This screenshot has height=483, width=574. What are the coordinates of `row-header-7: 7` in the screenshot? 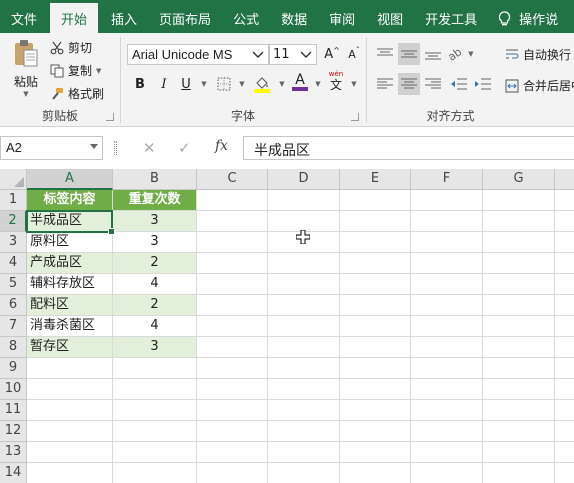 It's located at (13, 326).